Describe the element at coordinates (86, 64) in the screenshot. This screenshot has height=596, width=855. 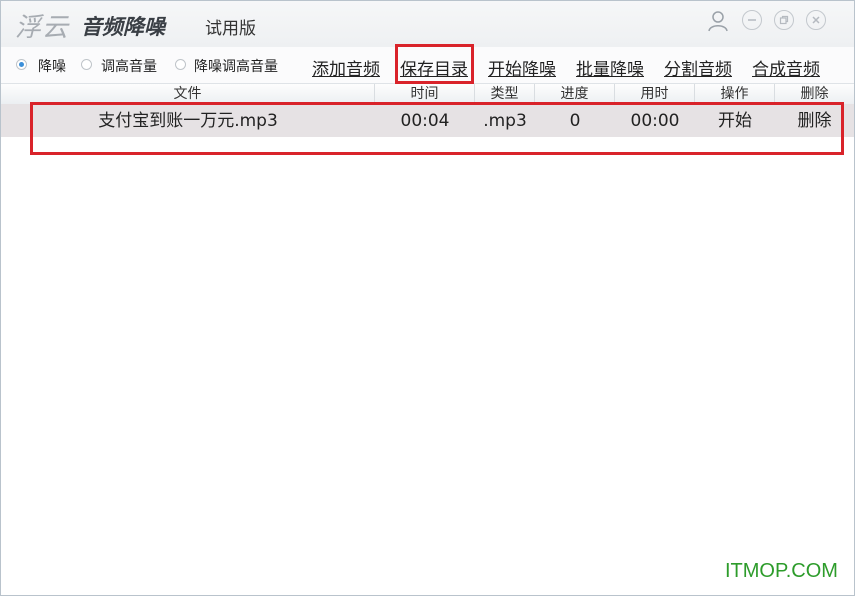
I see `mode-radio-volume-up` at that location.